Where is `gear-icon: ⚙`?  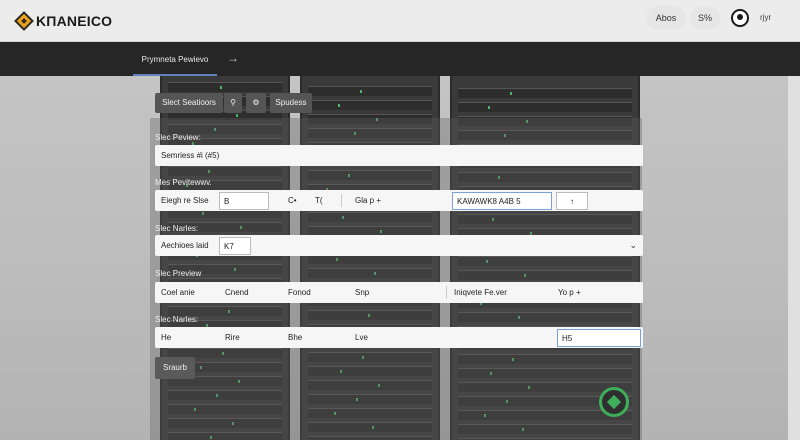
gear-icon: ⚙ is located at coordinates (256, 103).